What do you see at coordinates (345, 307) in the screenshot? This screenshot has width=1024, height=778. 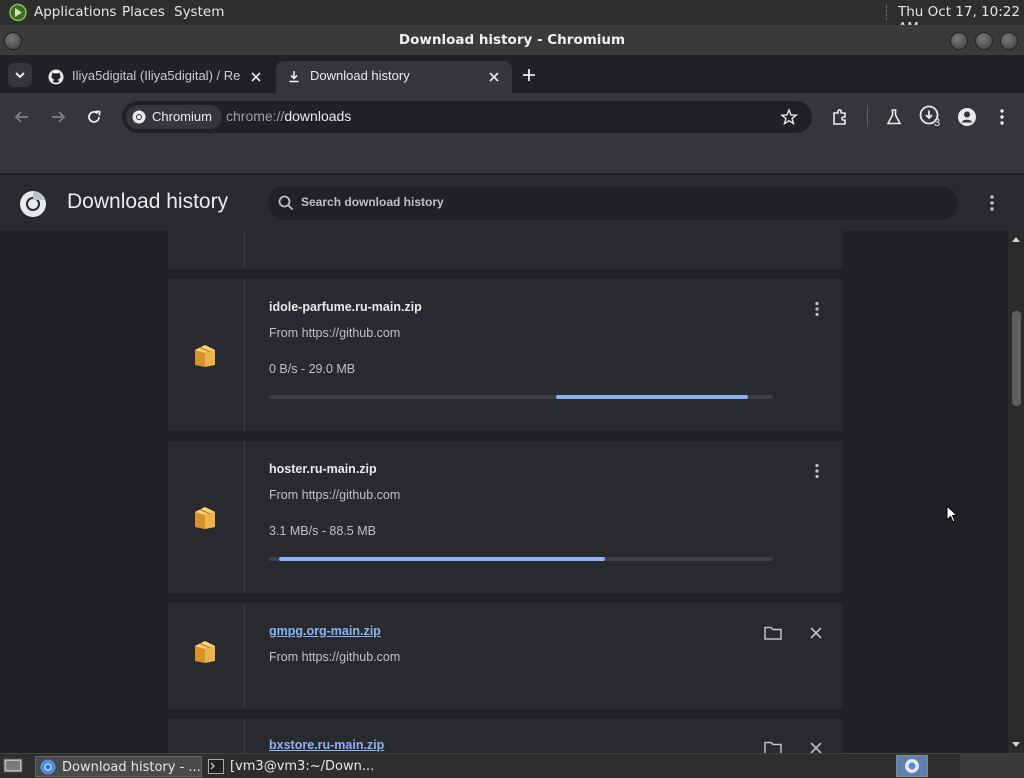 I see `download-filename: idole-parfume.ru-main.zip` at bounding box center [345, 307].